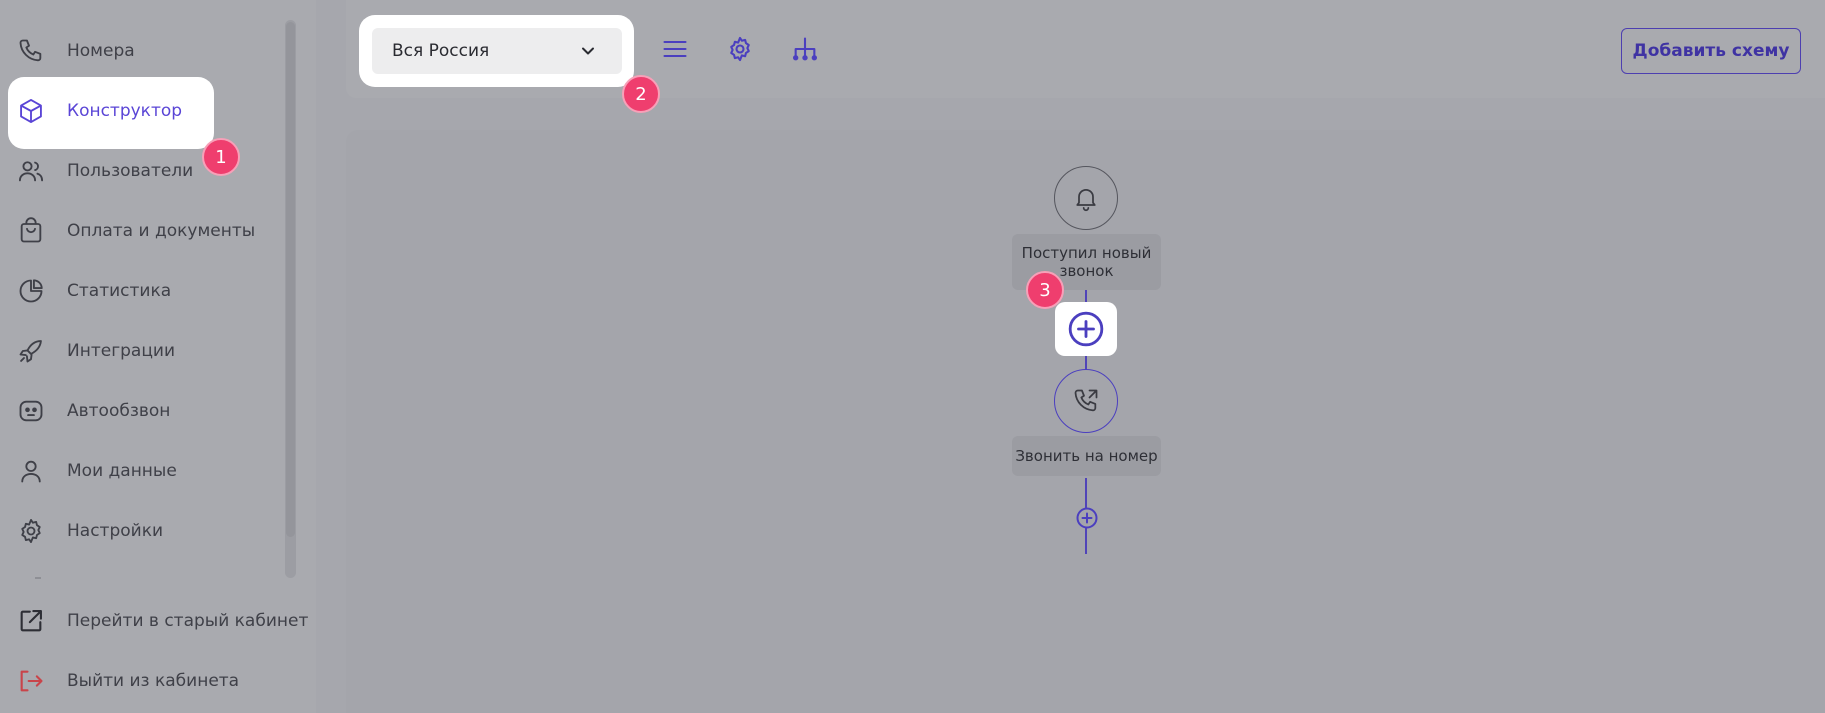 Image resolution: width=1825 pixels, height=713 pixels. Describe the element at coordinates (641, 94) in the screenshot. I see `tutorial-step-badge: 2` at that location.